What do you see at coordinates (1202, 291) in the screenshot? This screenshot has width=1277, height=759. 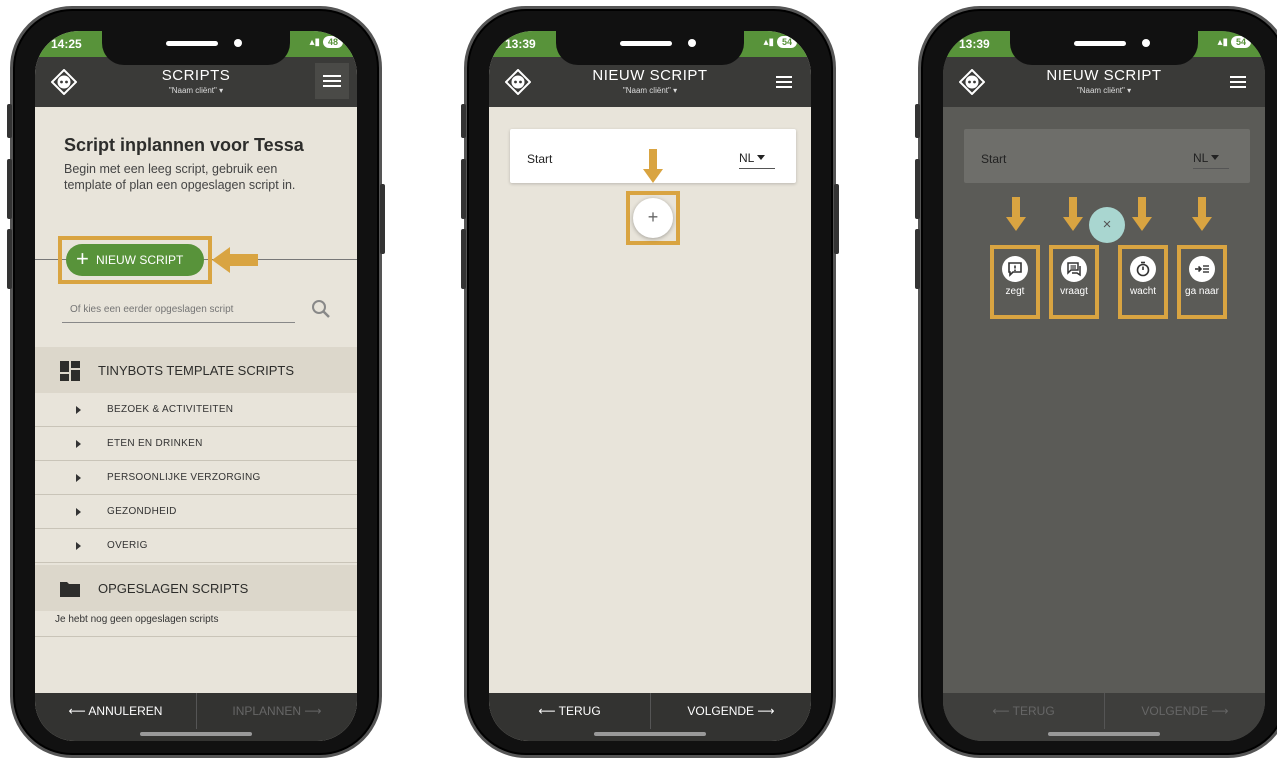 I see `action-label: ga naar` at bounding box center [1202, 291].